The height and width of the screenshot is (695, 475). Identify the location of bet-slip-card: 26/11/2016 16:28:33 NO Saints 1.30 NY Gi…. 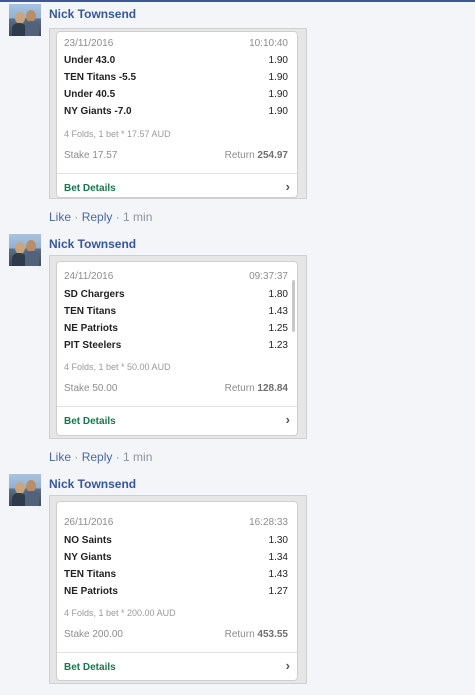
(177, 591).